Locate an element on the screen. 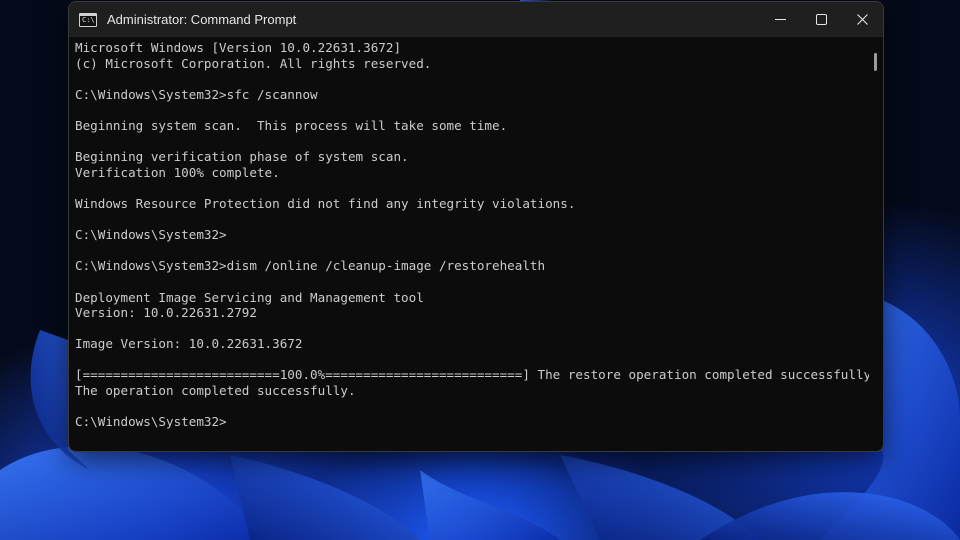  maximize-icon is located at coordinates (821, 19).